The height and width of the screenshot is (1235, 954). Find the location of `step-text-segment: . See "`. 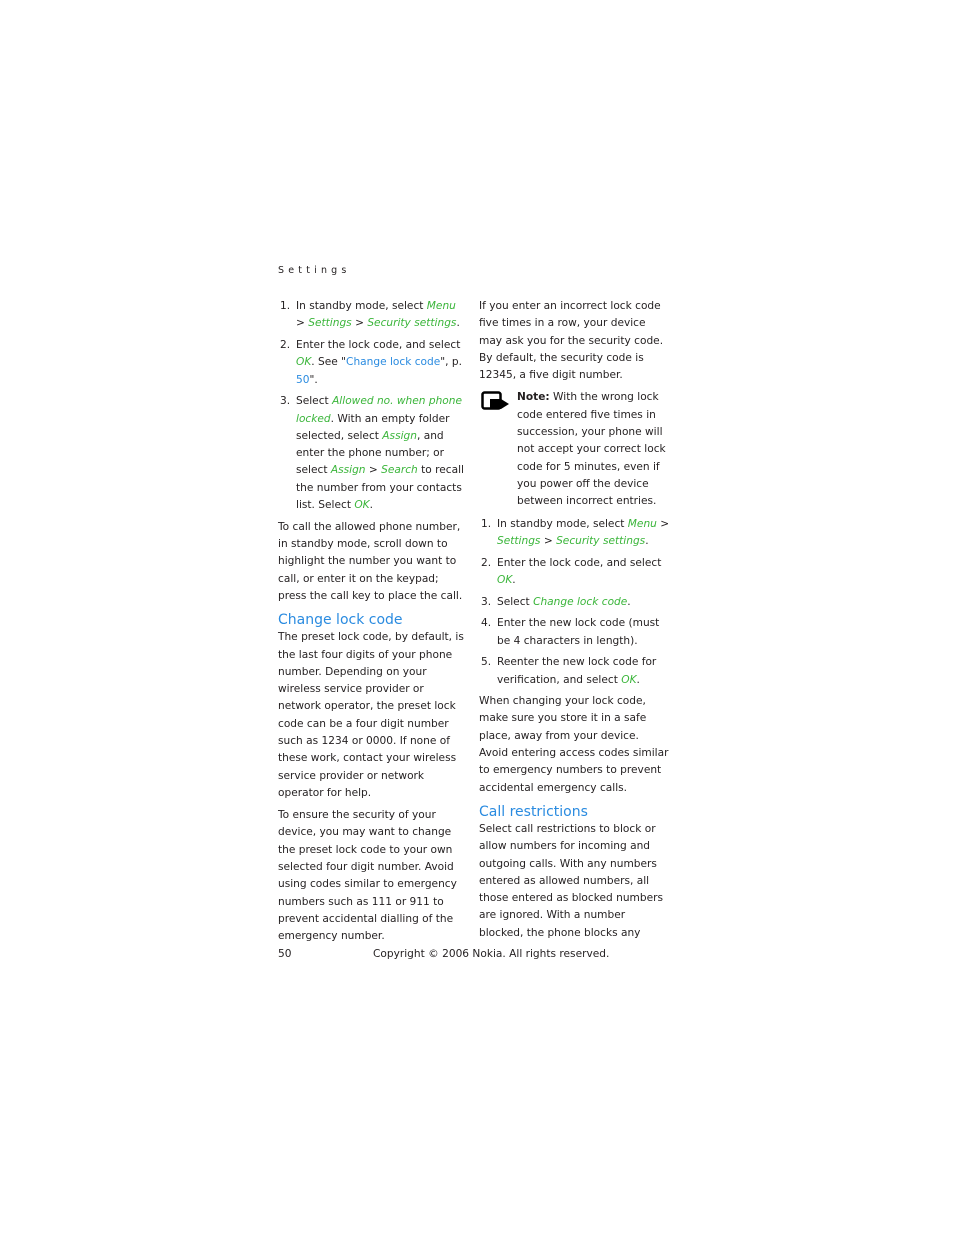

step-text-segment: . See " is located at coordinates (329, 362).